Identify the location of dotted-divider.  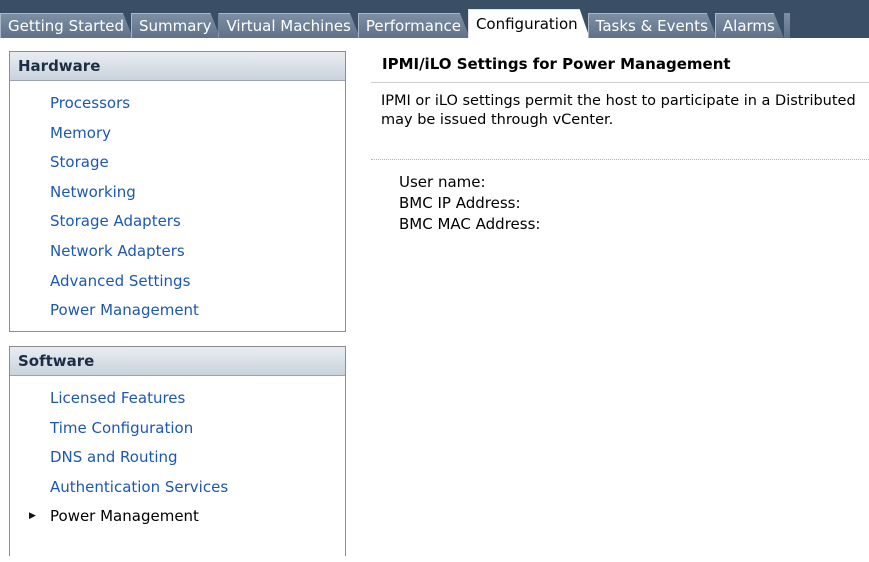
(620, 159).